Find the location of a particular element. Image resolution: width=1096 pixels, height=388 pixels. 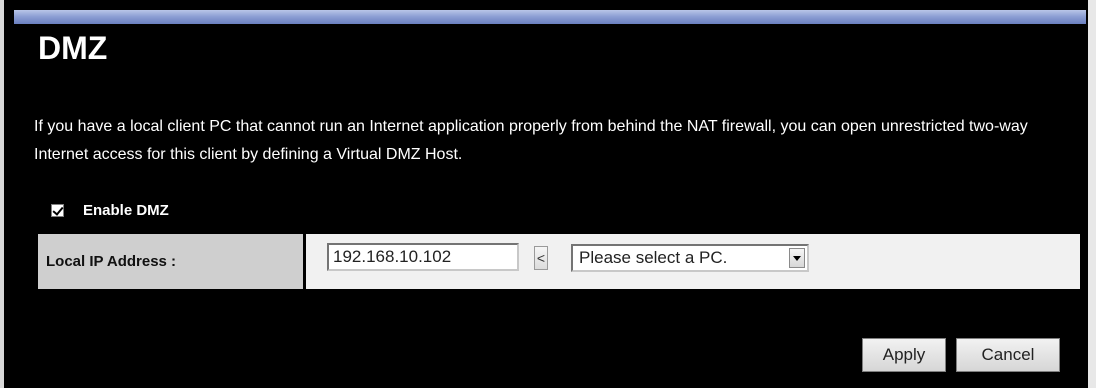

local-ip-value-cell: < Please select a PC. is located at coordinates (693, 261).